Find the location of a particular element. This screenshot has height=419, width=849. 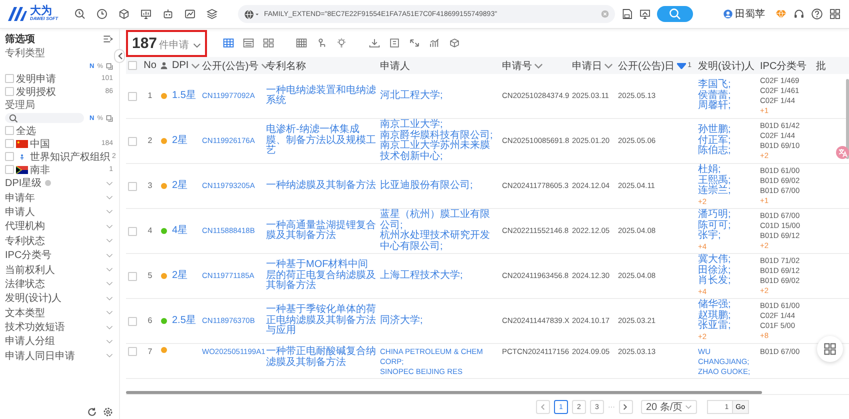

dpi-rating: 4星 is located at coordinates (180, 231).